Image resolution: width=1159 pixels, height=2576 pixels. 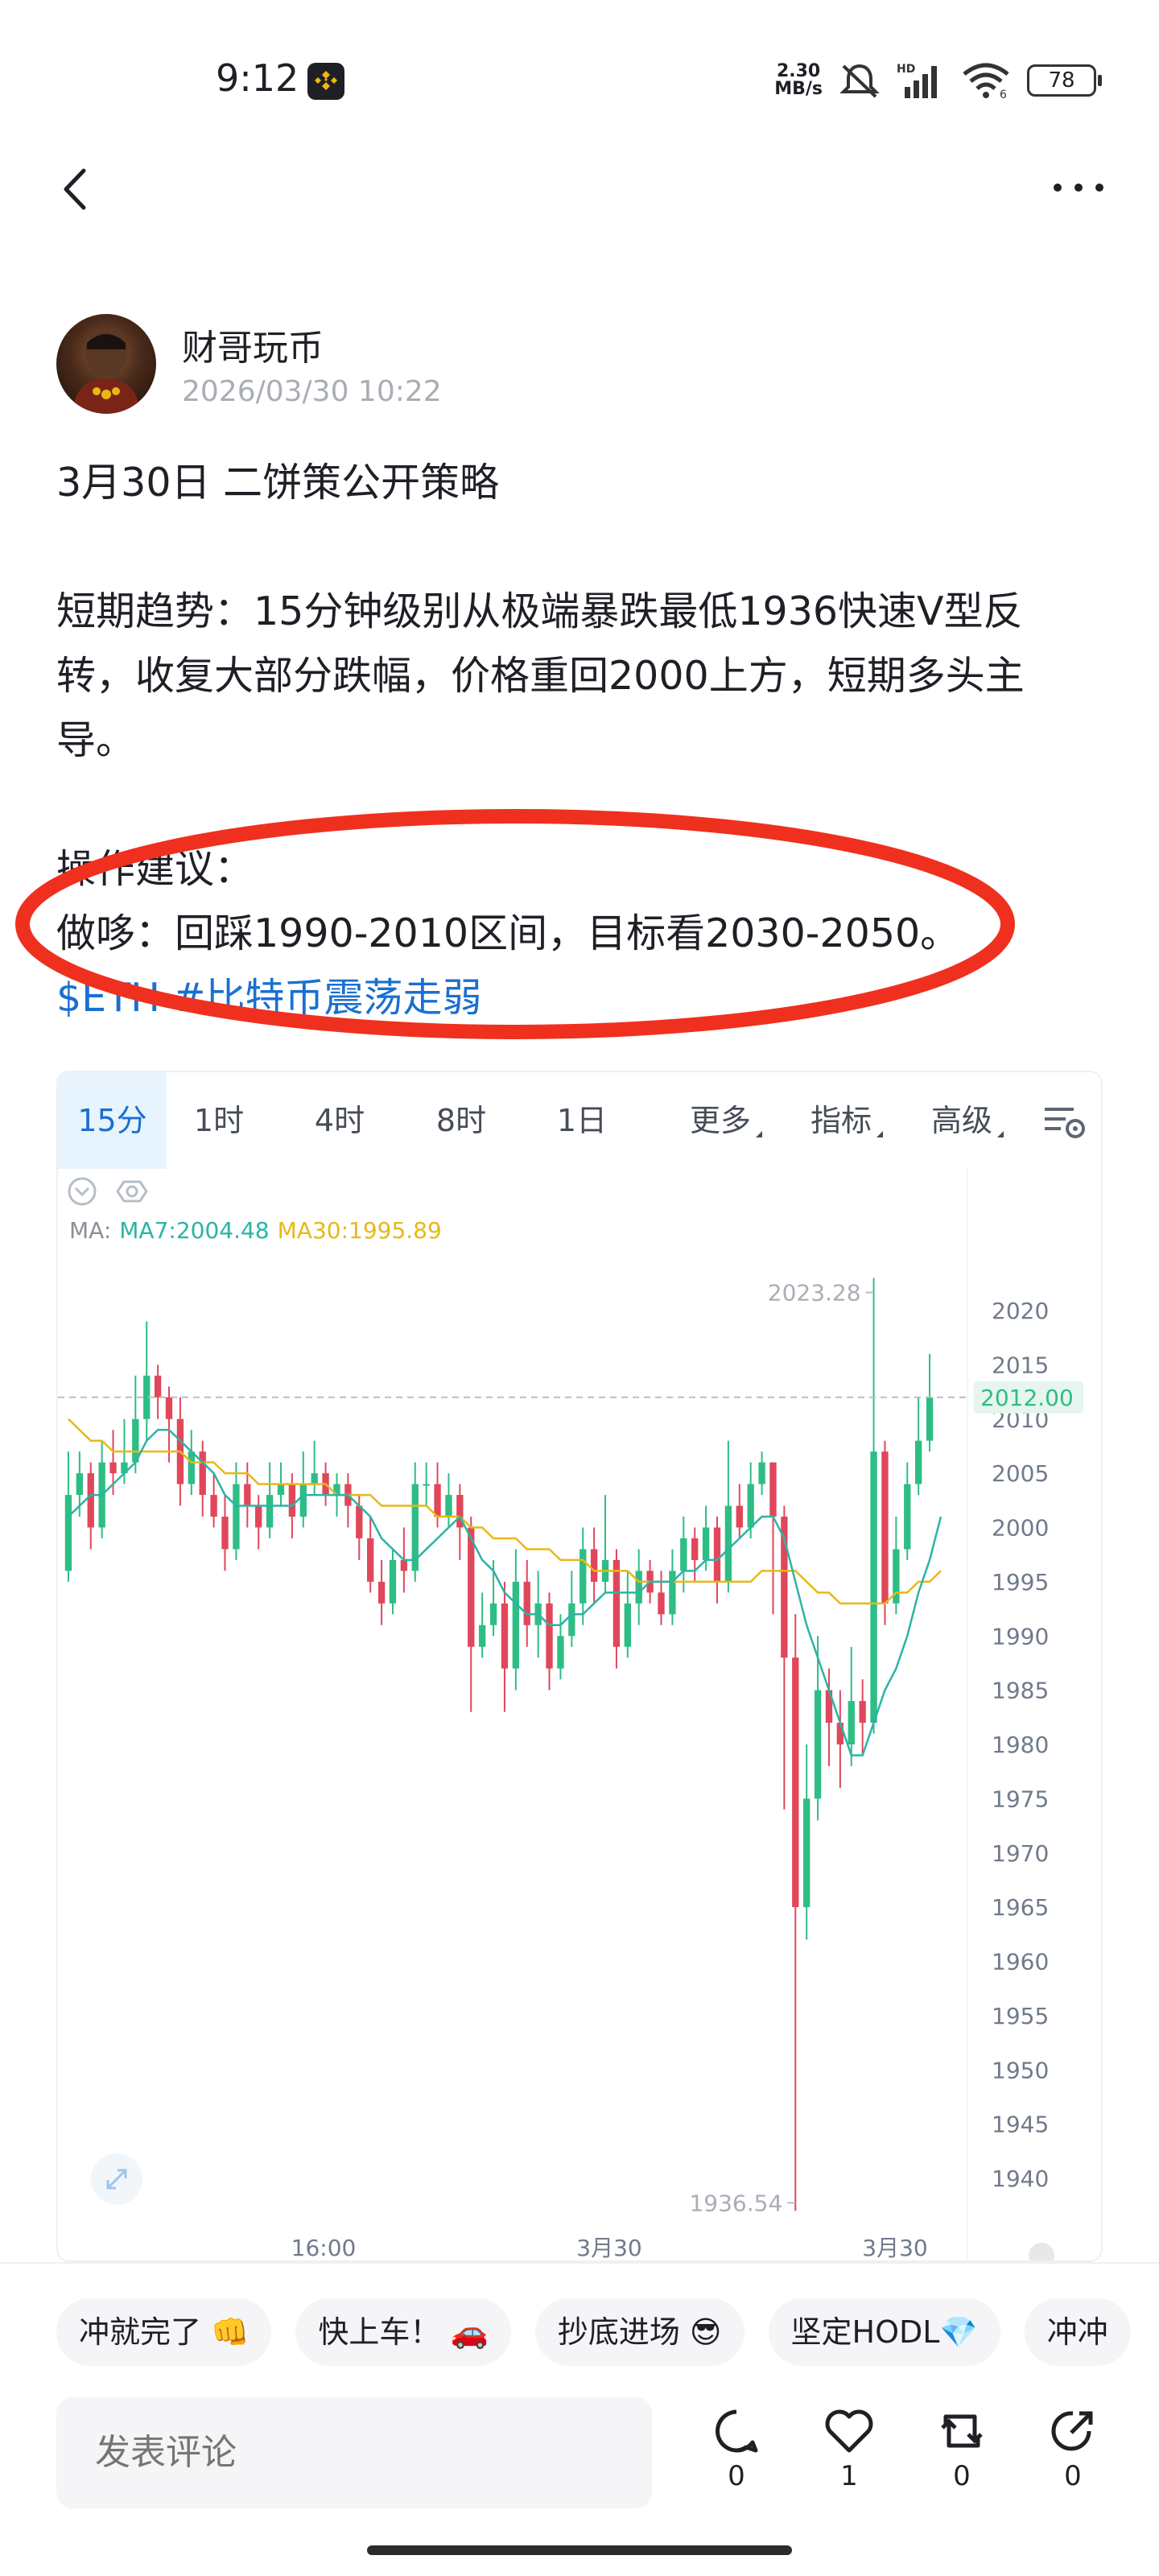 I want to click on reaction-chip: 快上车！ 🚗, so click(x=403, y=2332).